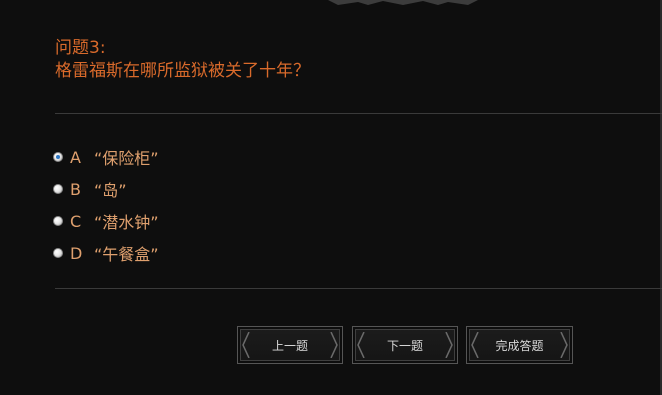  What do you see at coordinates (58, 157) in the screenshot?
I see `radio-a` at bounding box center [58, 157].